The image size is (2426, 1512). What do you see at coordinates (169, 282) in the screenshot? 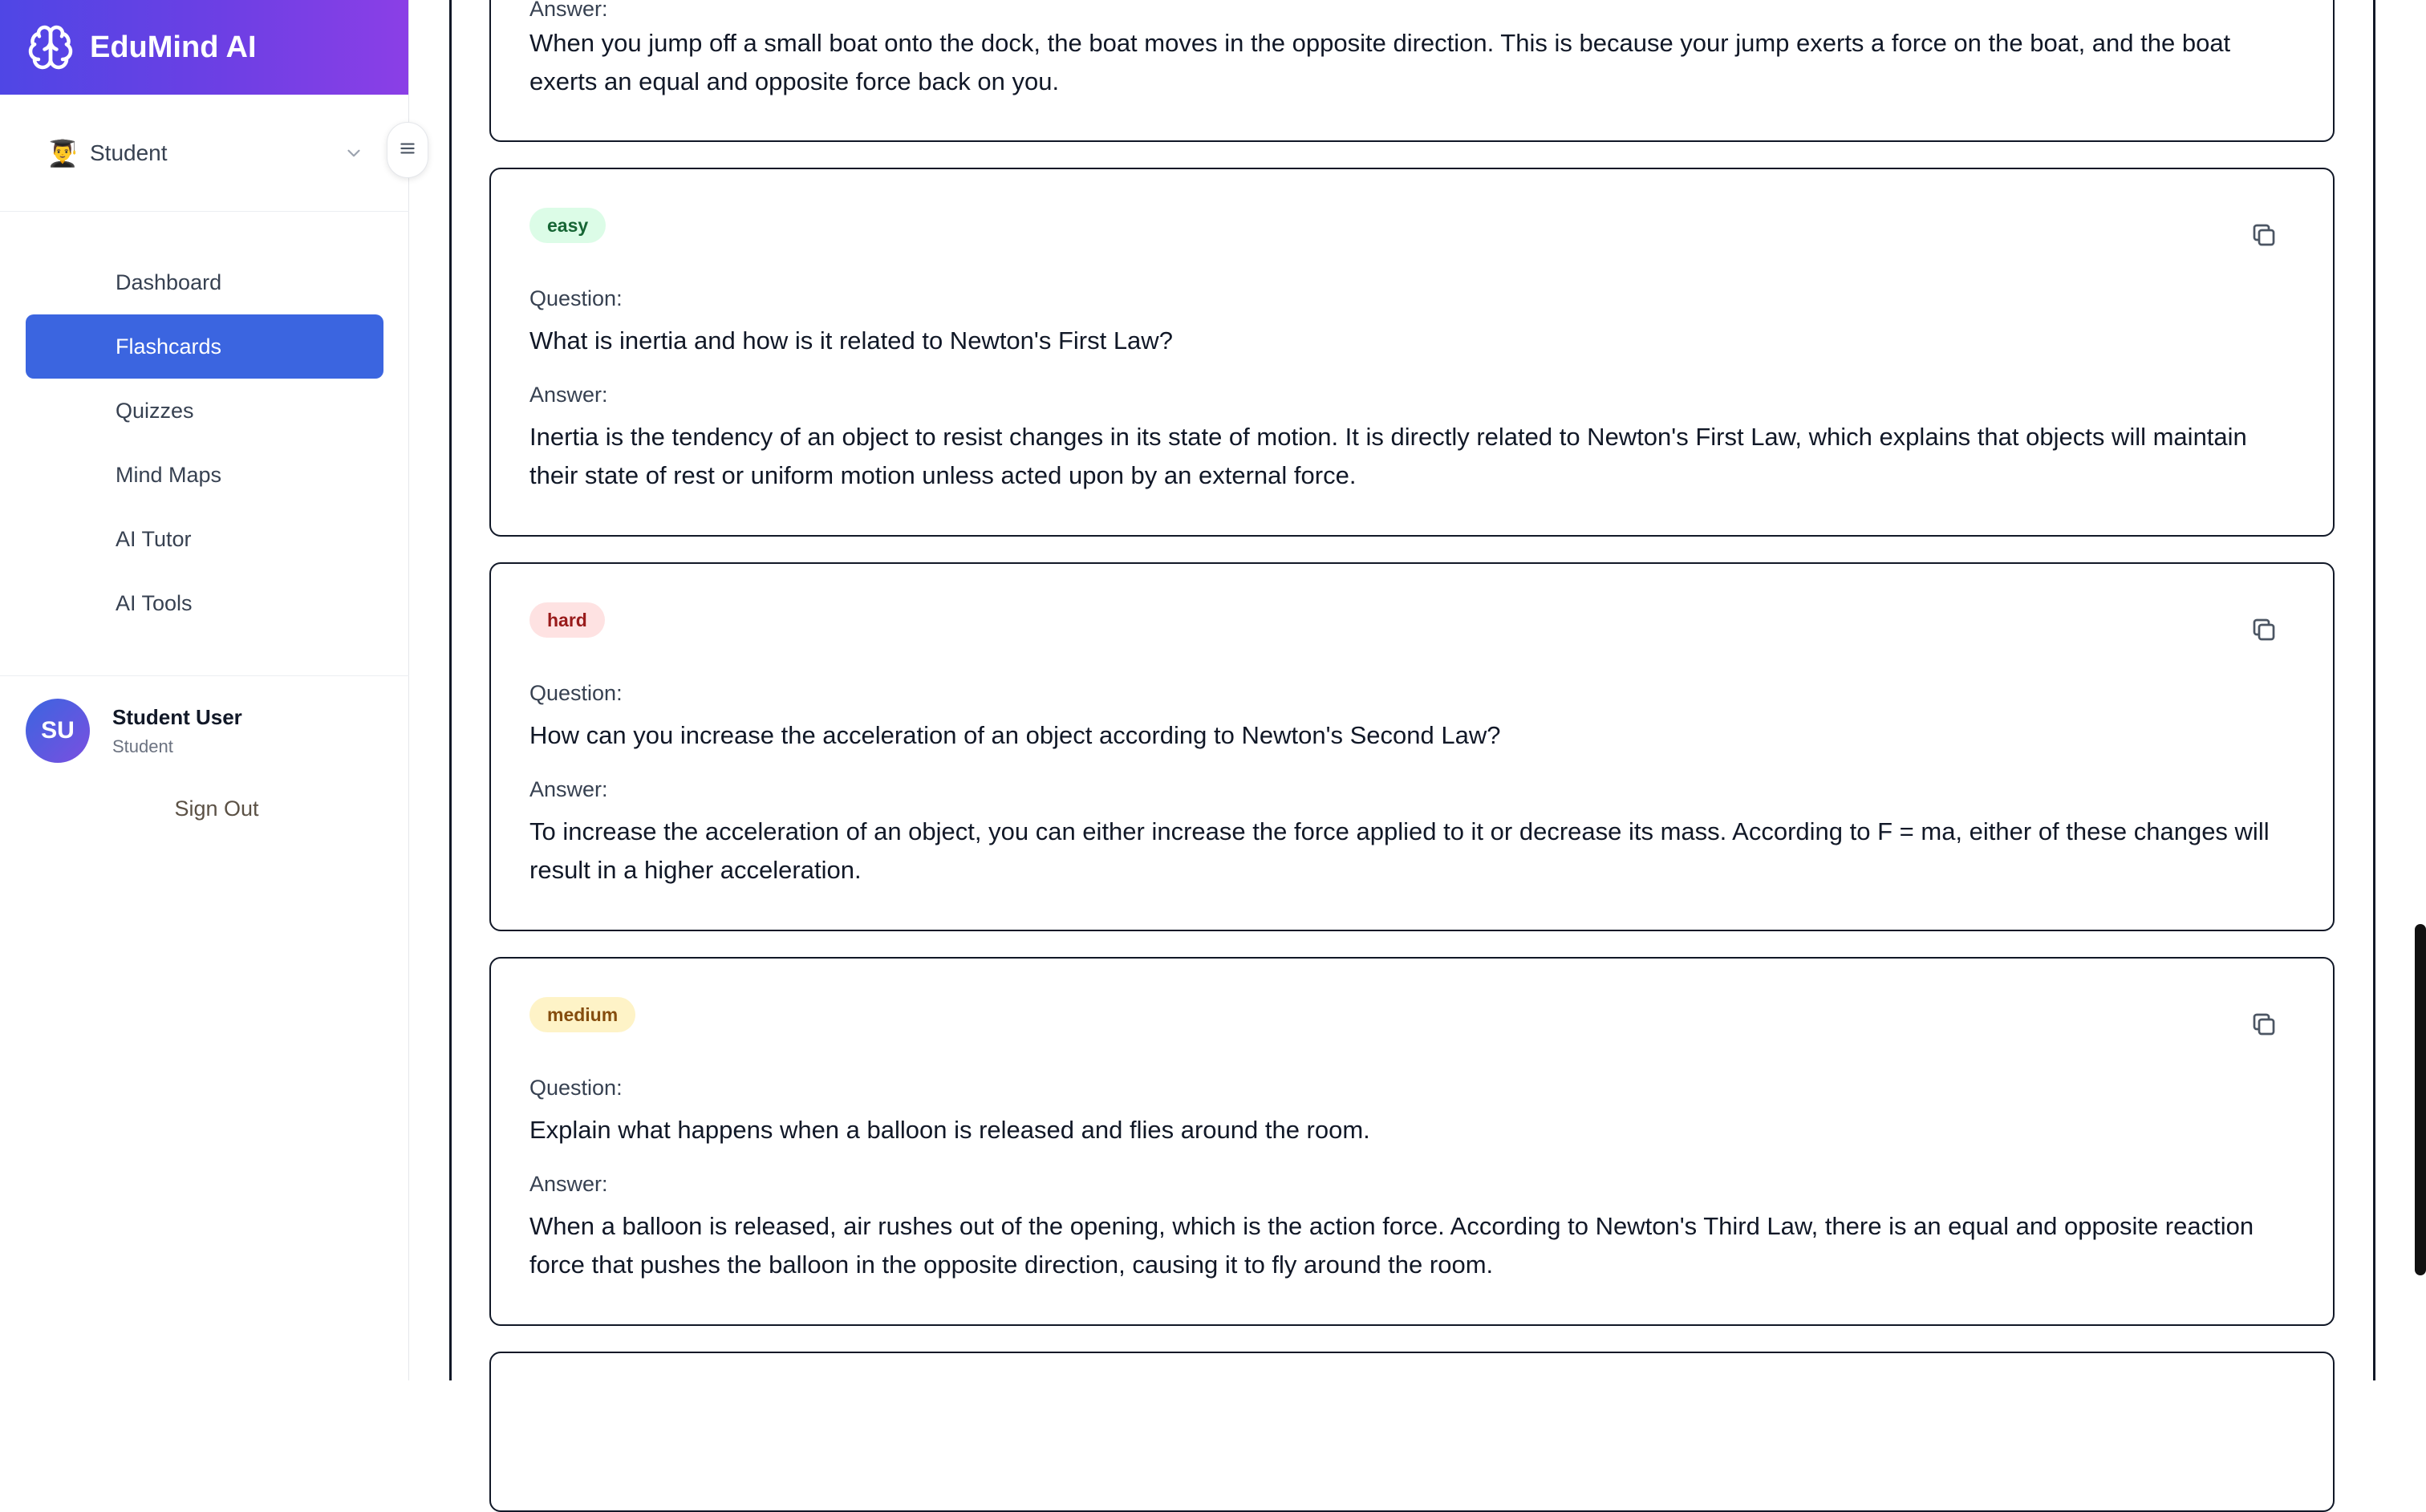
I see `sidebar-item-label: Dashboard` at bounding box center [169, 282].